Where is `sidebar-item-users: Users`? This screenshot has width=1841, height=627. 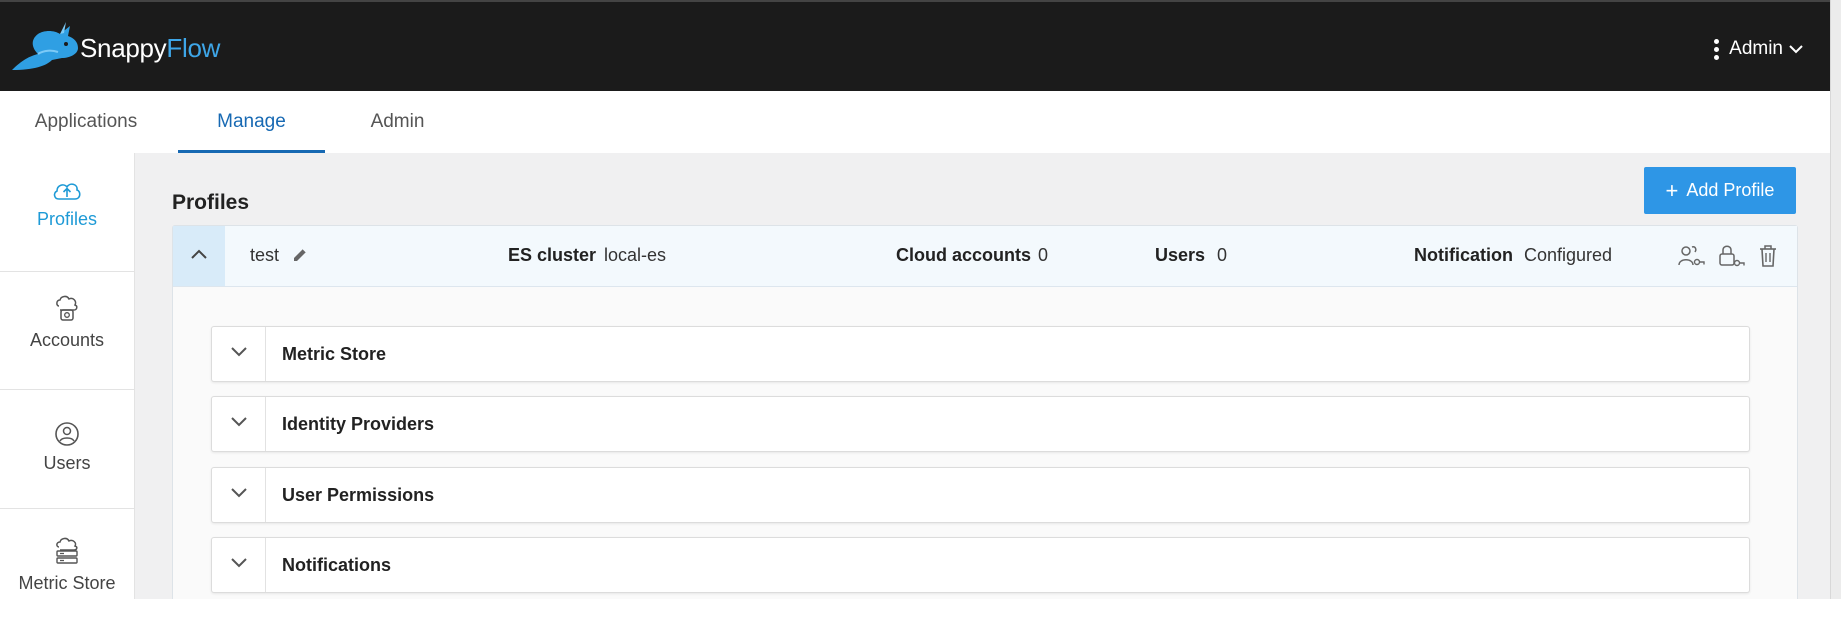
sidebar-item-users: Users is located at coordinates (67, 449).